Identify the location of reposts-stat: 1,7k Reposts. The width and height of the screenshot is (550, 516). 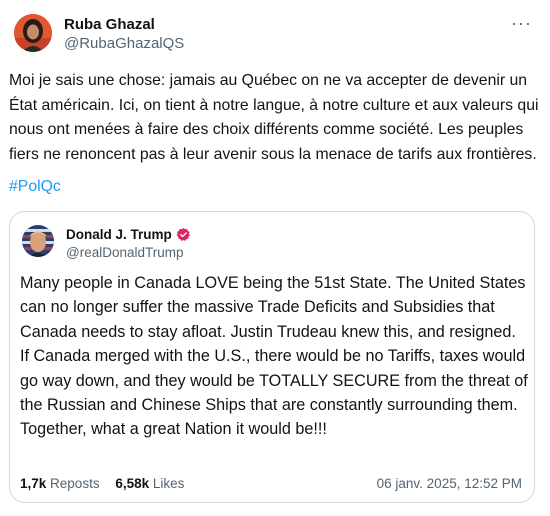
(61, 483).